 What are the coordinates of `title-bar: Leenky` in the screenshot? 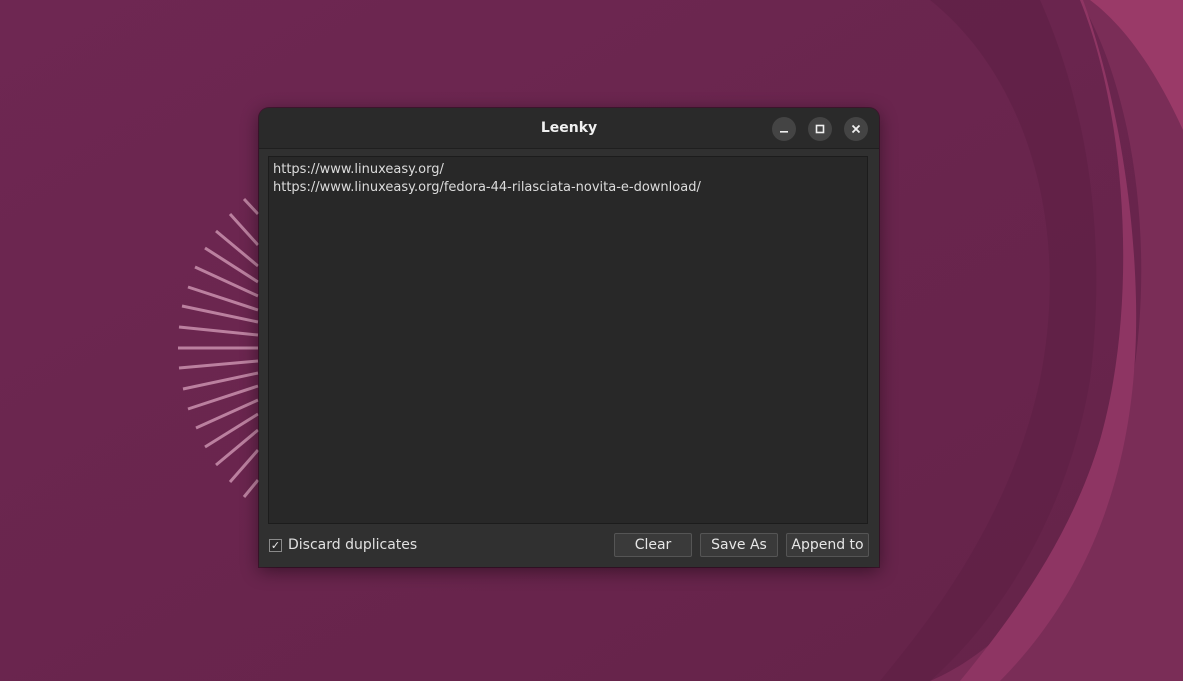 It's located at (569, 128).